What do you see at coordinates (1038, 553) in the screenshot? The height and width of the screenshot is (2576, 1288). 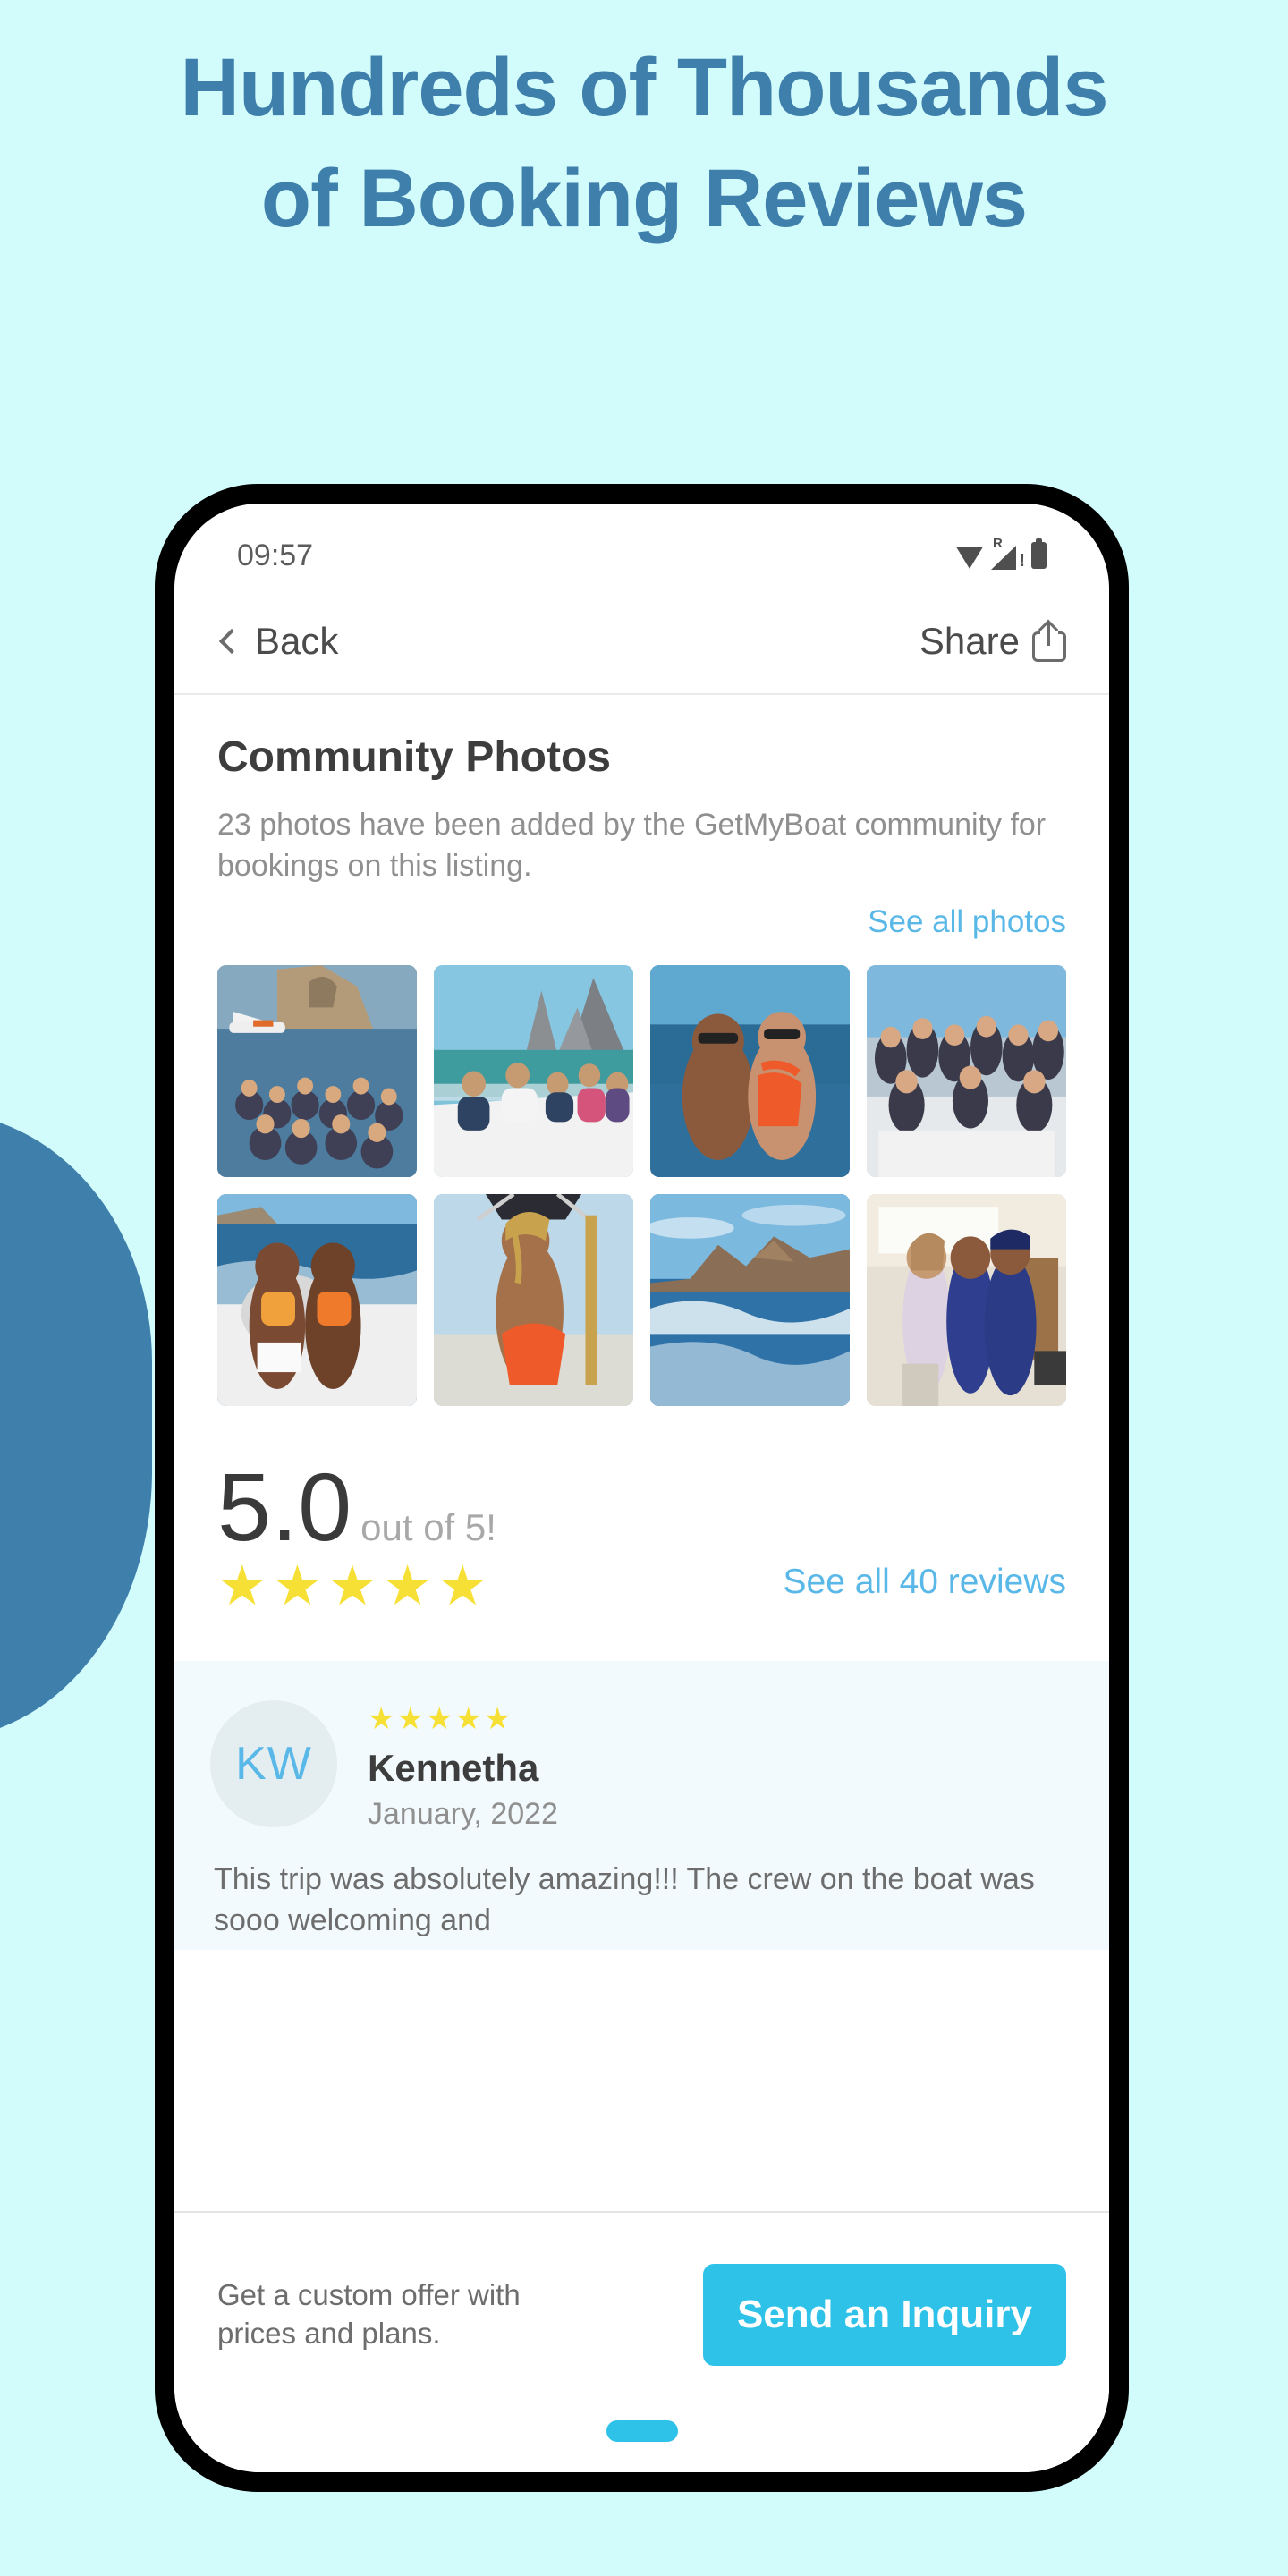 I see `battery-icon` at bounding box center [1038, 553].